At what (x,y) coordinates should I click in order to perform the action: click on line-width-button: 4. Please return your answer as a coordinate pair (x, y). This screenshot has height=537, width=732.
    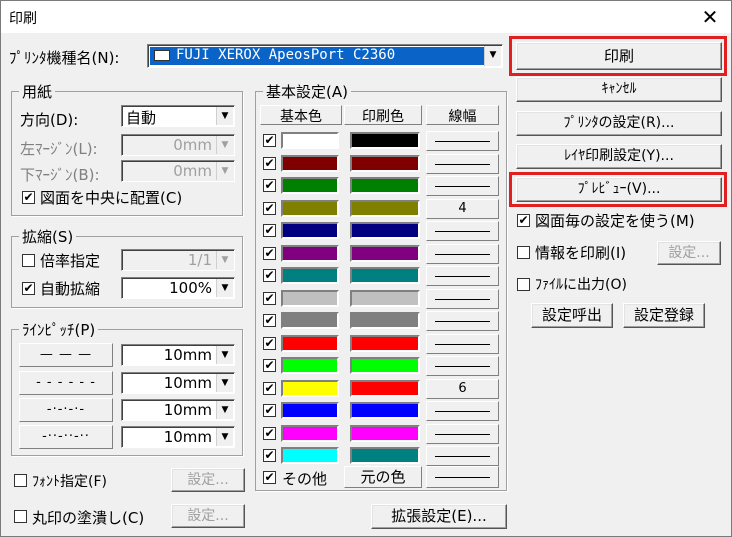
    Looking at the image, I should click on (462, 209).